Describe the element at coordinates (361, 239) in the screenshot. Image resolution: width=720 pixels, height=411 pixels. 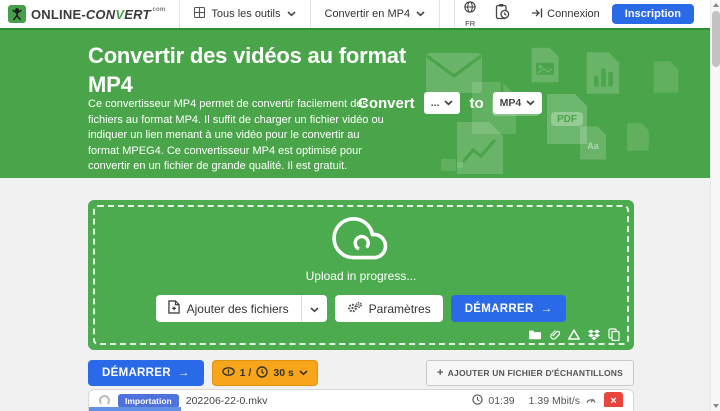
I see `upload-cloud-icon` at that location.